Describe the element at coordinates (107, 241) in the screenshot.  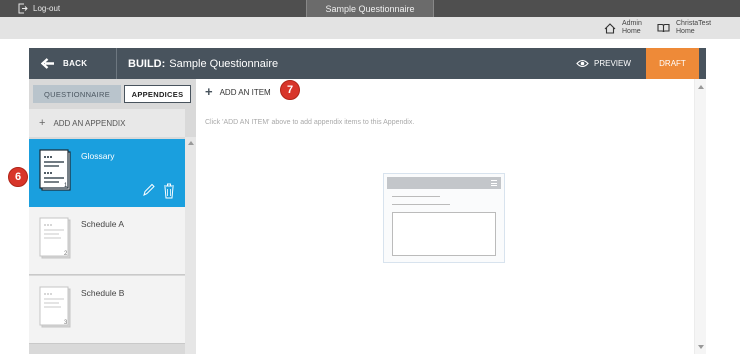
I see `appendix-item-schedule-a: 2 Schedule A` at that location.